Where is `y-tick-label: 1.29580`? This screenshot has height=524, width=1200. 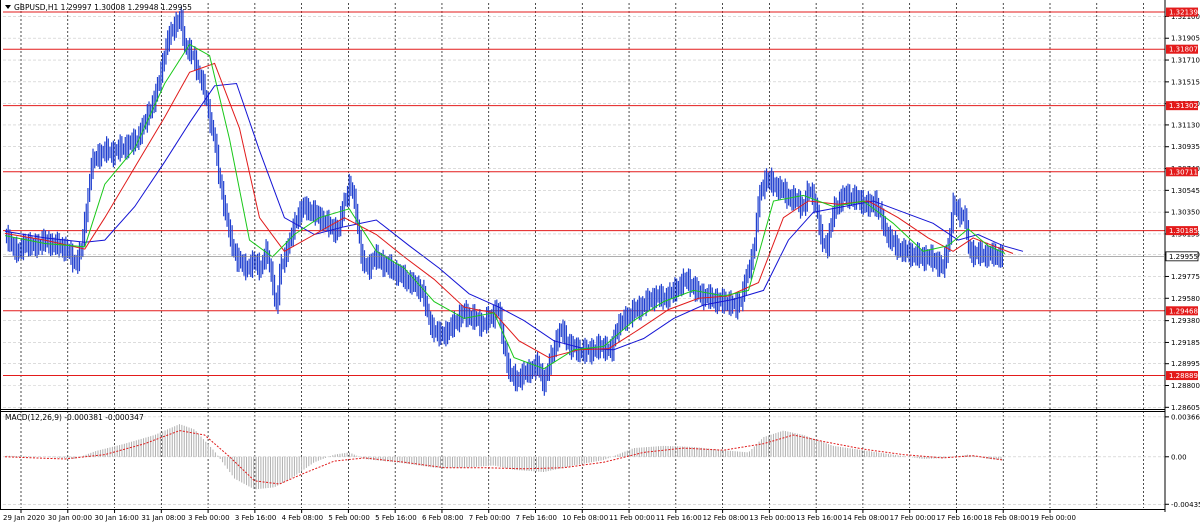 y-tick-label: 1.29580 is located at coordinates (1185, 299).